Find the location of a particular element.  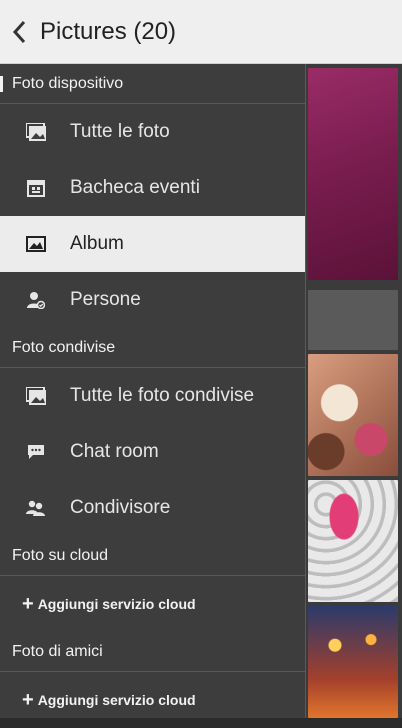

nav-item-sharer: Condivisore is located at coordinates (153, 508).